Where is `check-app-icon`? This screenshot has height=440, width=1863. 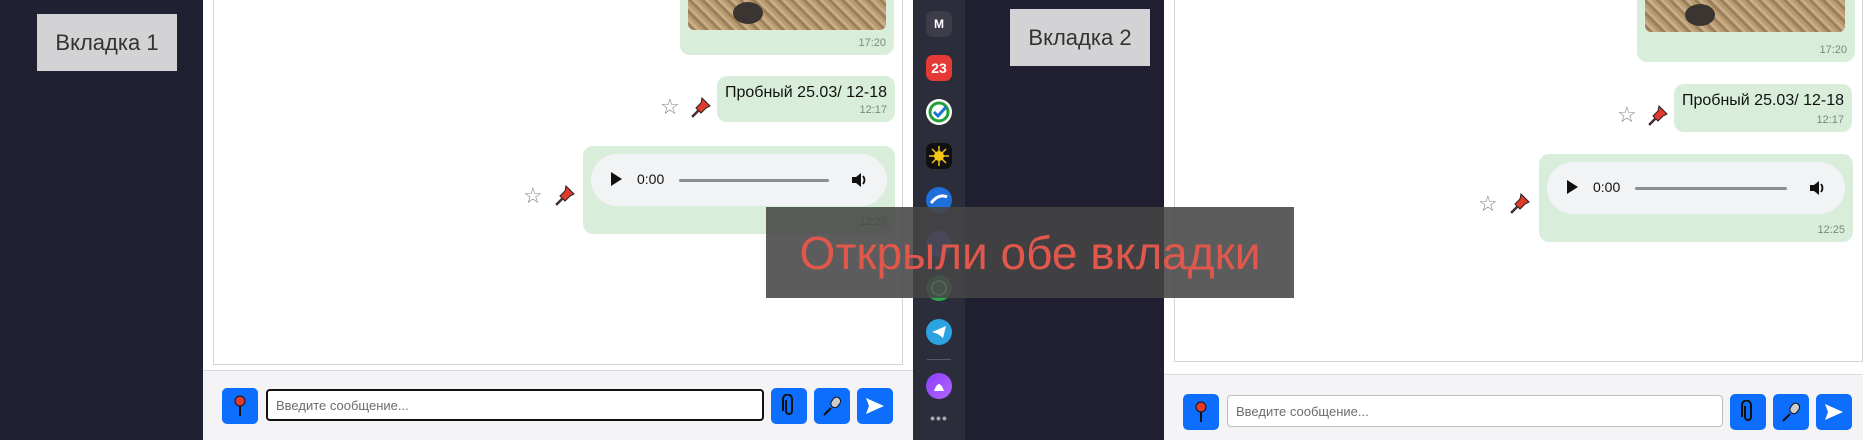
check-app-icon is located at coordinates (939, 112).